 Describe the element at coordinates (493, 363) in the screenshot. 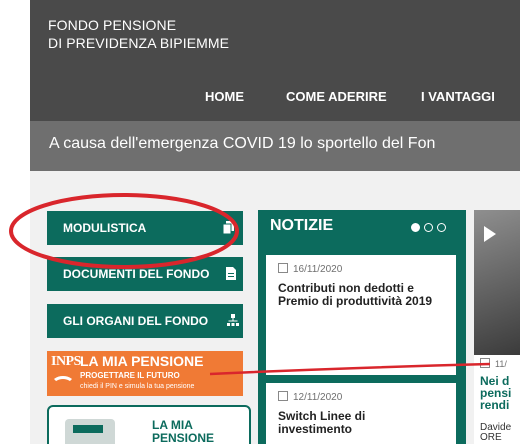

I see `featured-date: 11/` at that location.